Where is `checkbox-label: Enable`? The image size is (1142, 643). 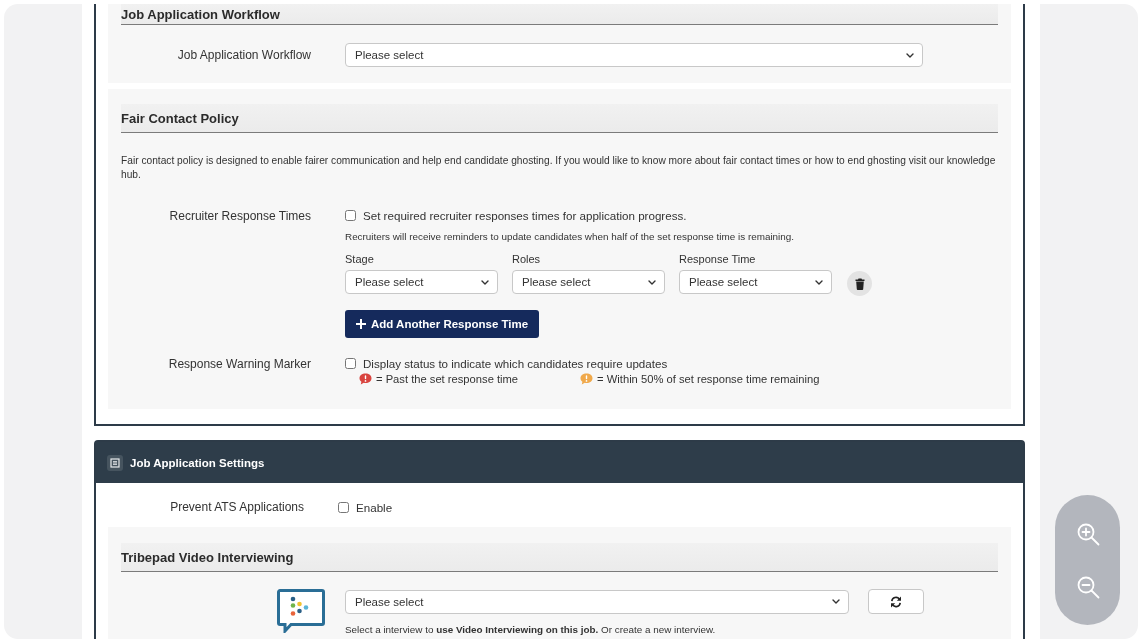
checkbox-label: Enable is located at coordinates (374, 507).